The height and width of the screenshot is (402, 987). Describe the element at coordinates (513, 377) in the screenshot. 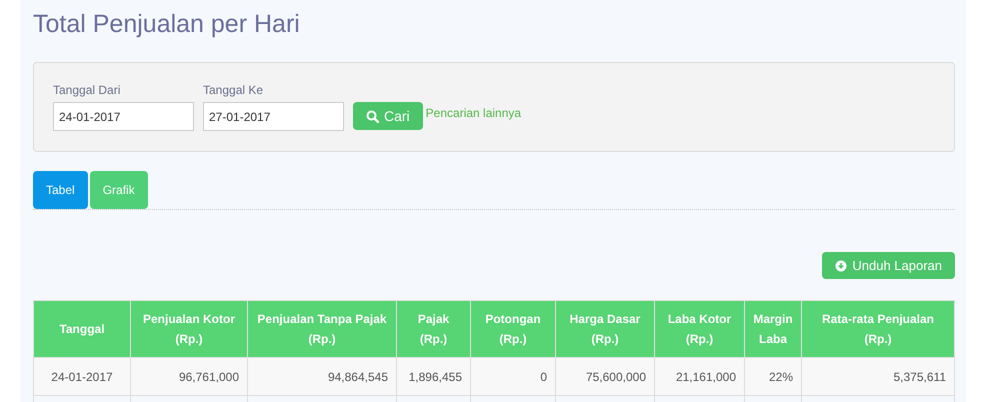

I see `table-cell: 0` at that location.